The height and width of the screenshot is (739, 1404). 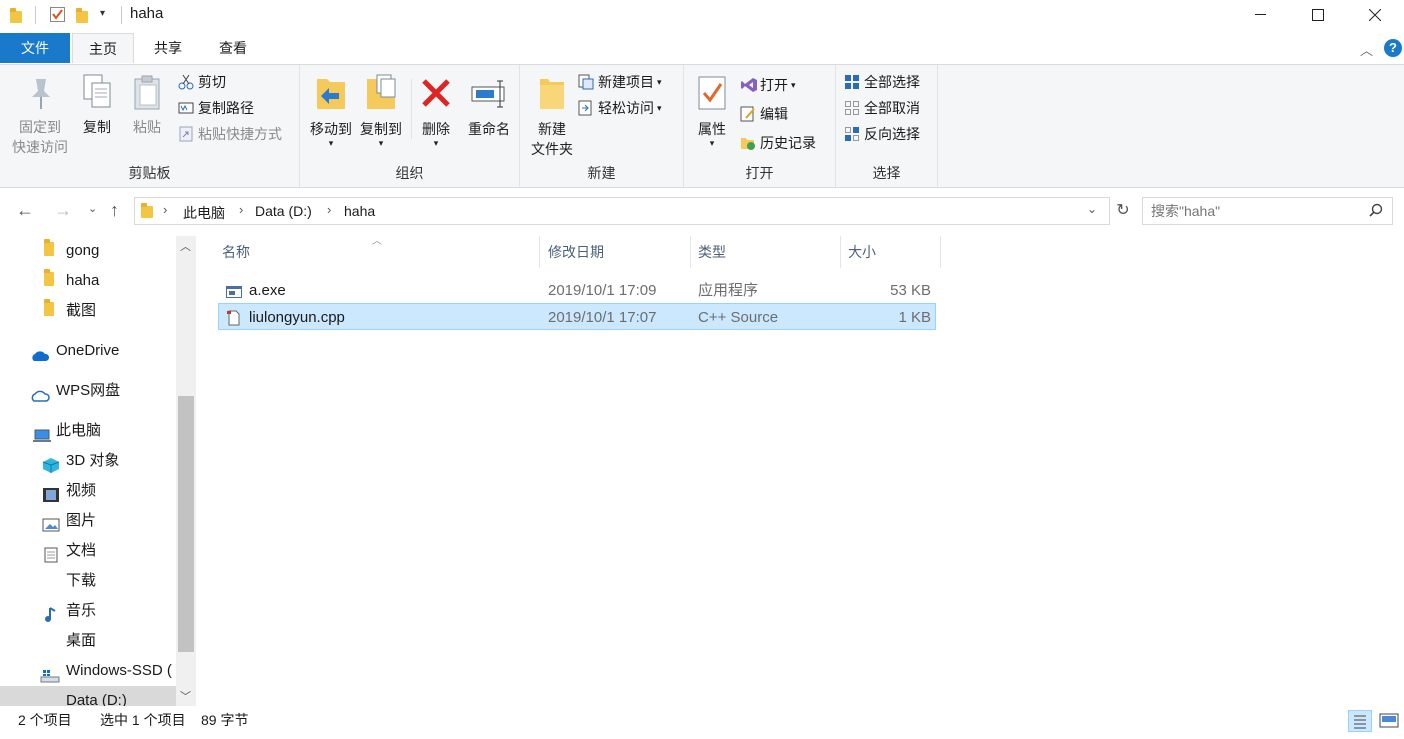 I want to click on separator, so click(x=121, y=15).